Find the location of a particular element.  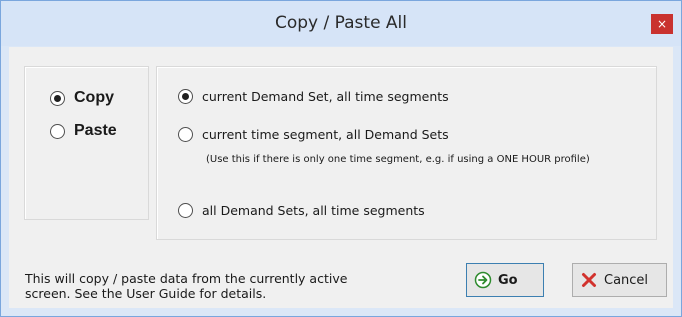

dialog-title: Copy / Paste All is located at coordinates (341, 23).